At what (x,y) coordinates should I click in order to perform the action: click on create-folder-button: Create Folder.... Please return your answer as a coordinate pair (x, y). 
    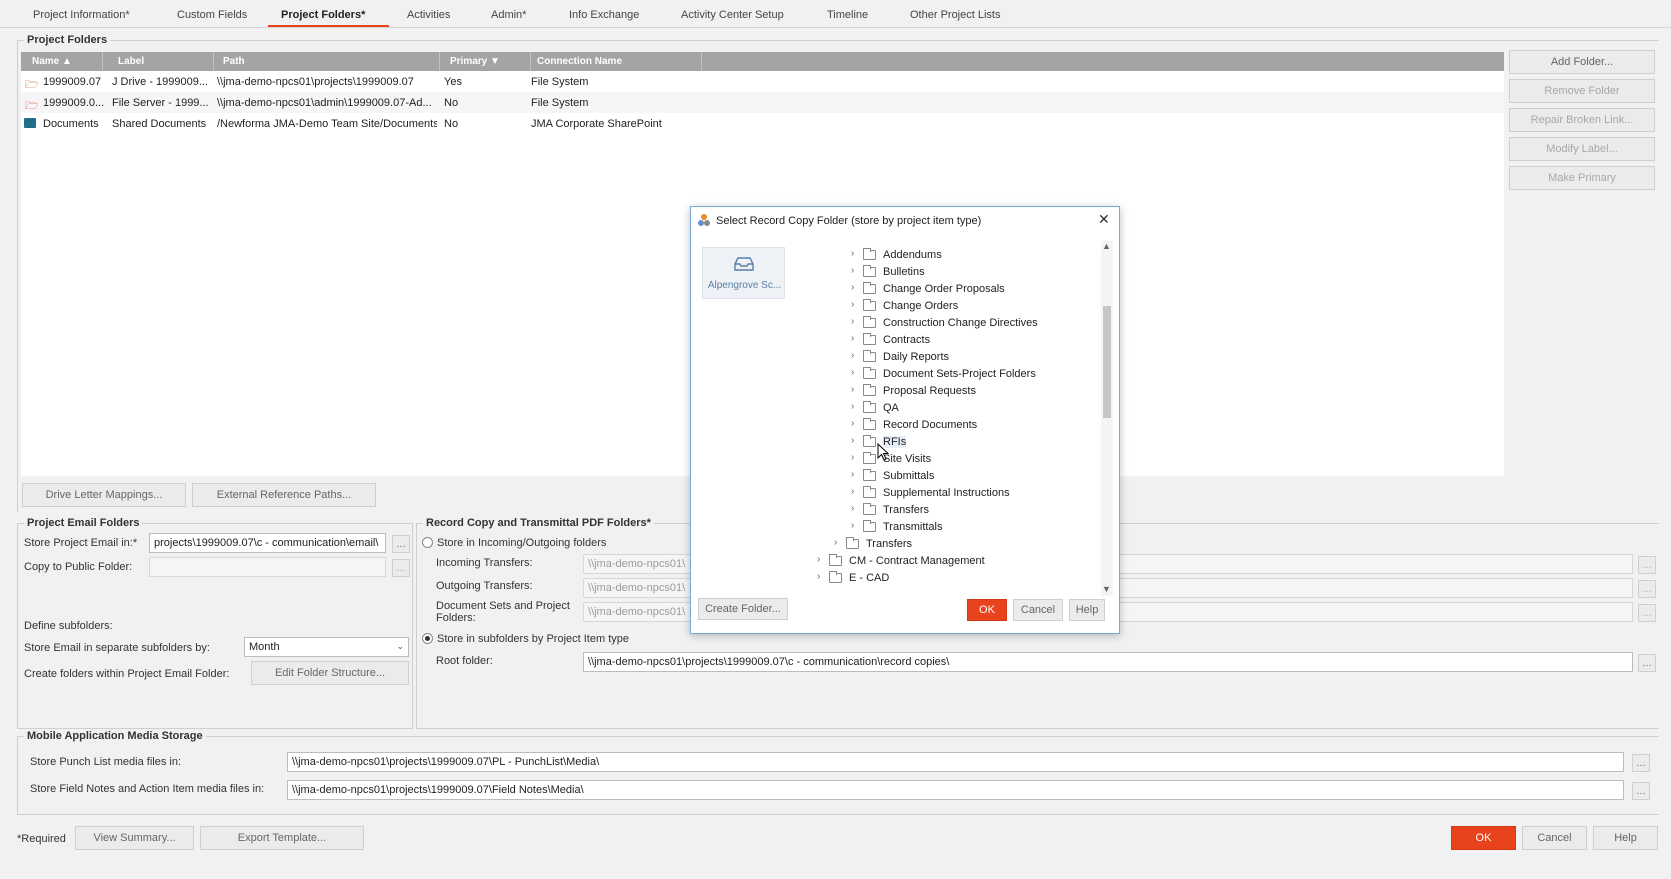
    Looking at the image, I should click on (743, 609).